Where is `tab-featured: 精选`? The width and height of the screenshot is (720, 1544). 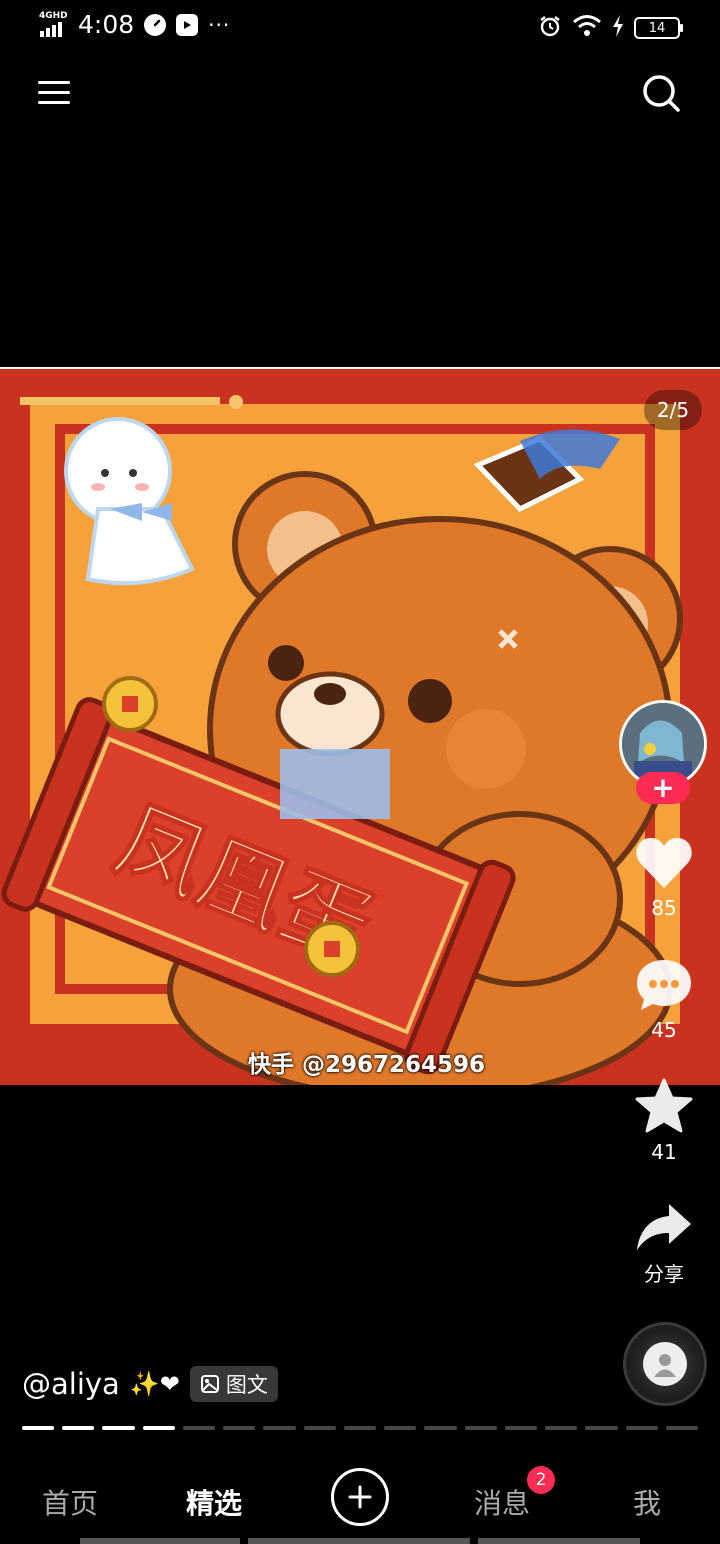 tab-featured: 精选 is located at coordinates (214, 1502).